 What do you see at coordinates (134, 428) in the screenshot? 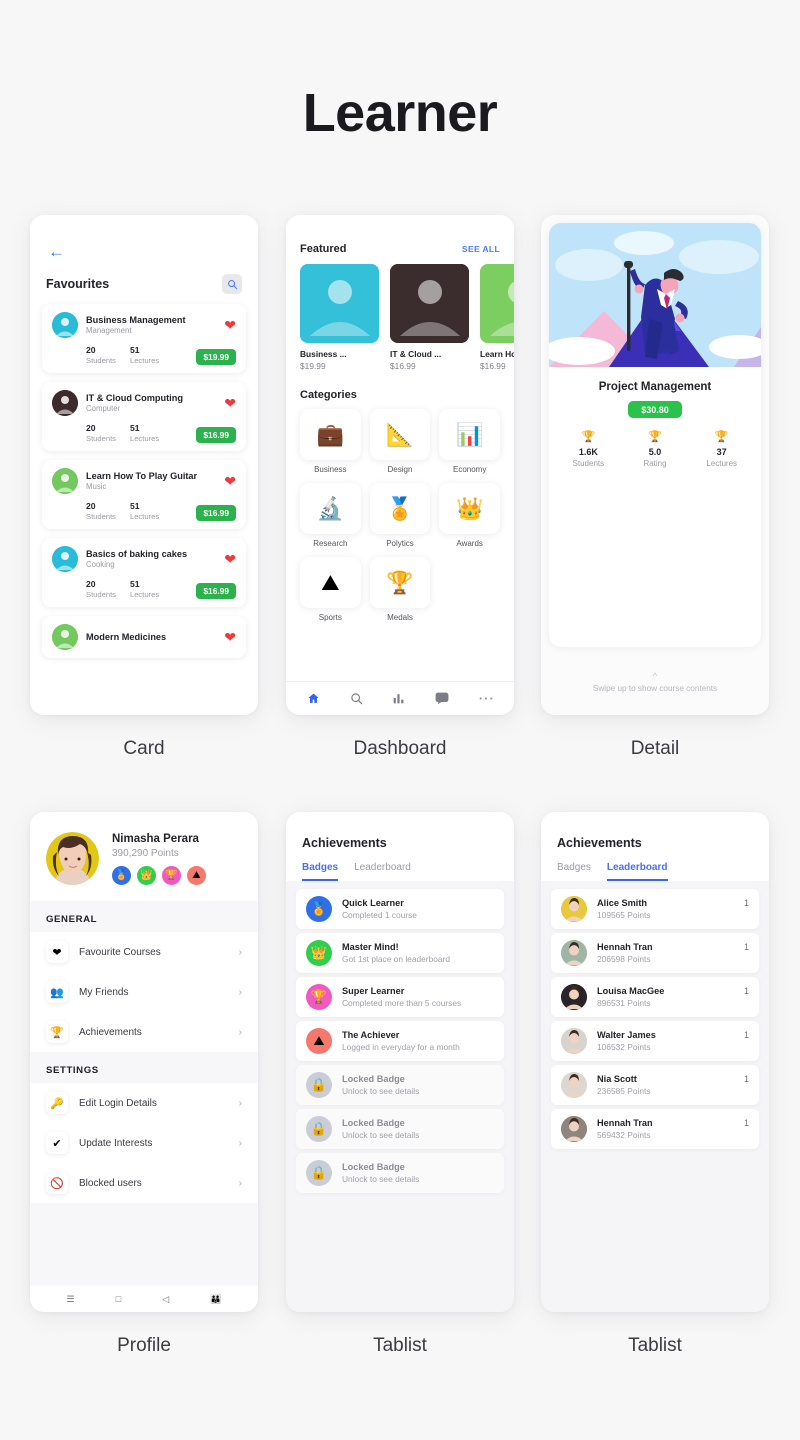
I see `lectures-count: 51` at bounding box center [134, 428].